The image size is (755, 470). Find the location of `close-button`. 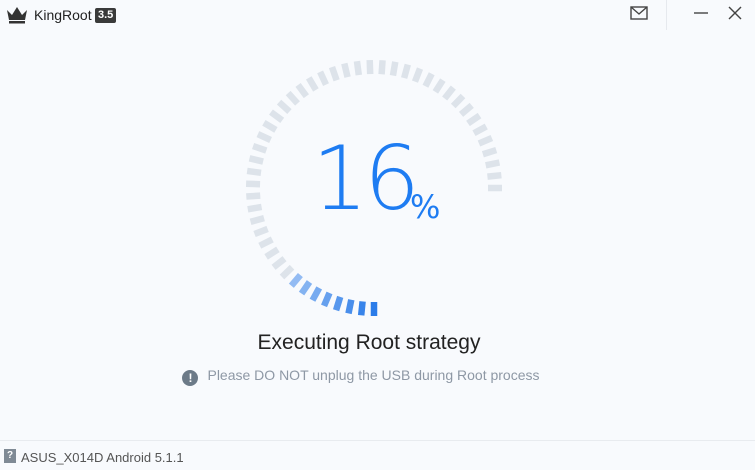

close-button is located at coordinates (735, 13).